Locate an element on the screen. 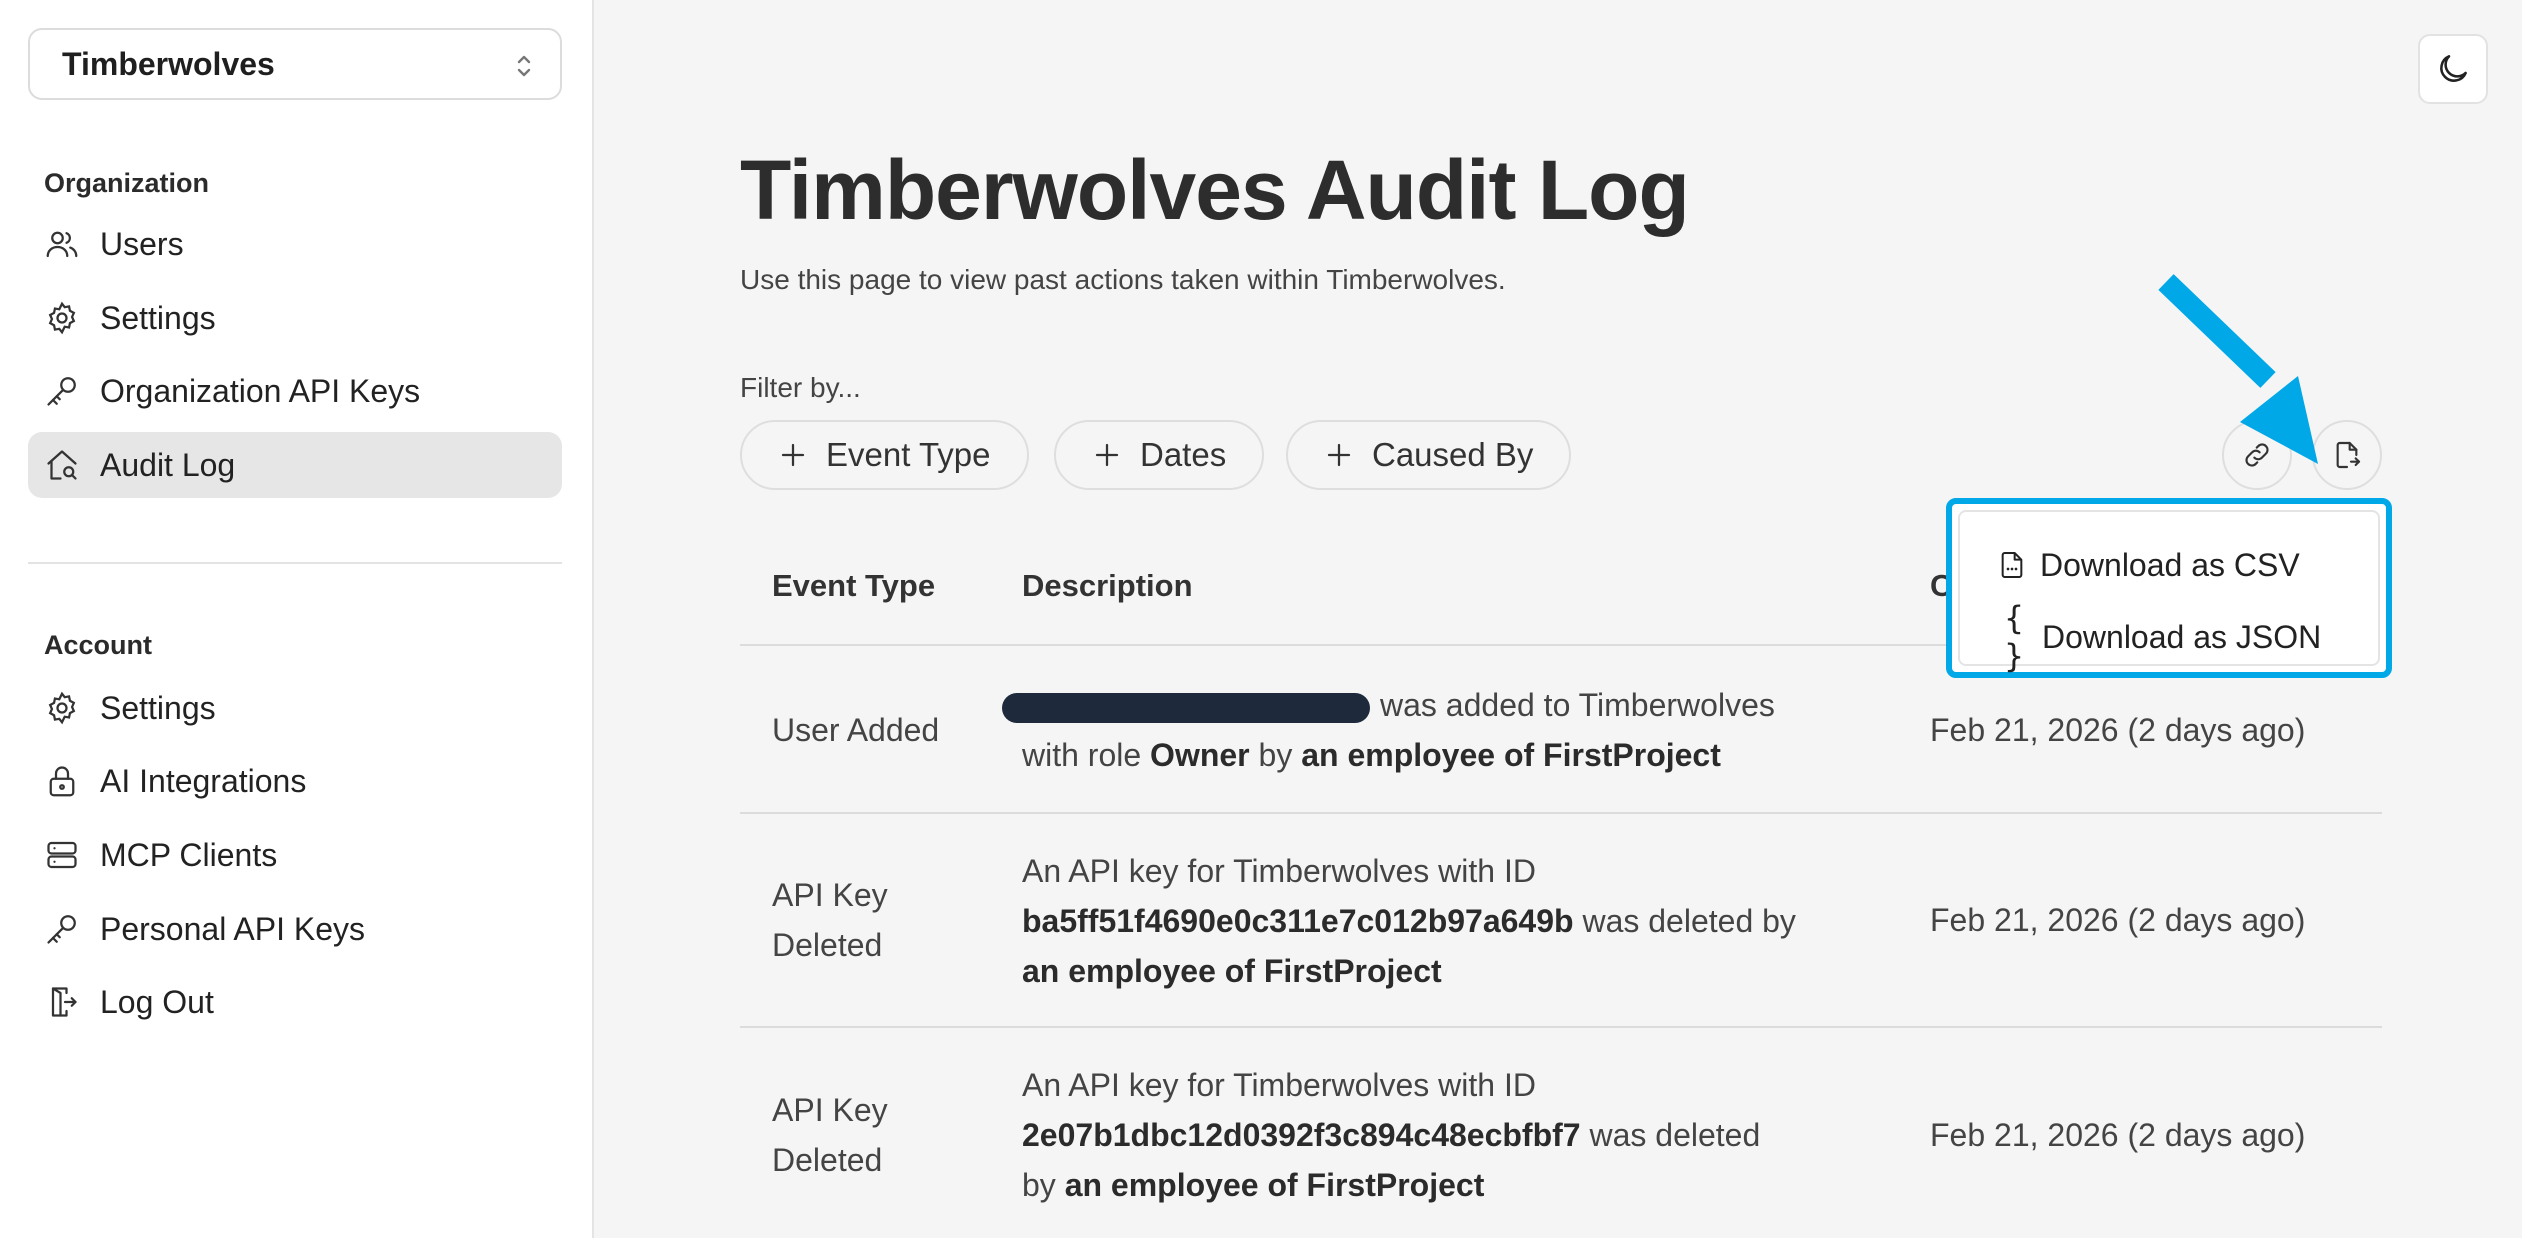  sidebar-item-personal-api-keys: Personal API Keys is located at coordinates (295, 929).